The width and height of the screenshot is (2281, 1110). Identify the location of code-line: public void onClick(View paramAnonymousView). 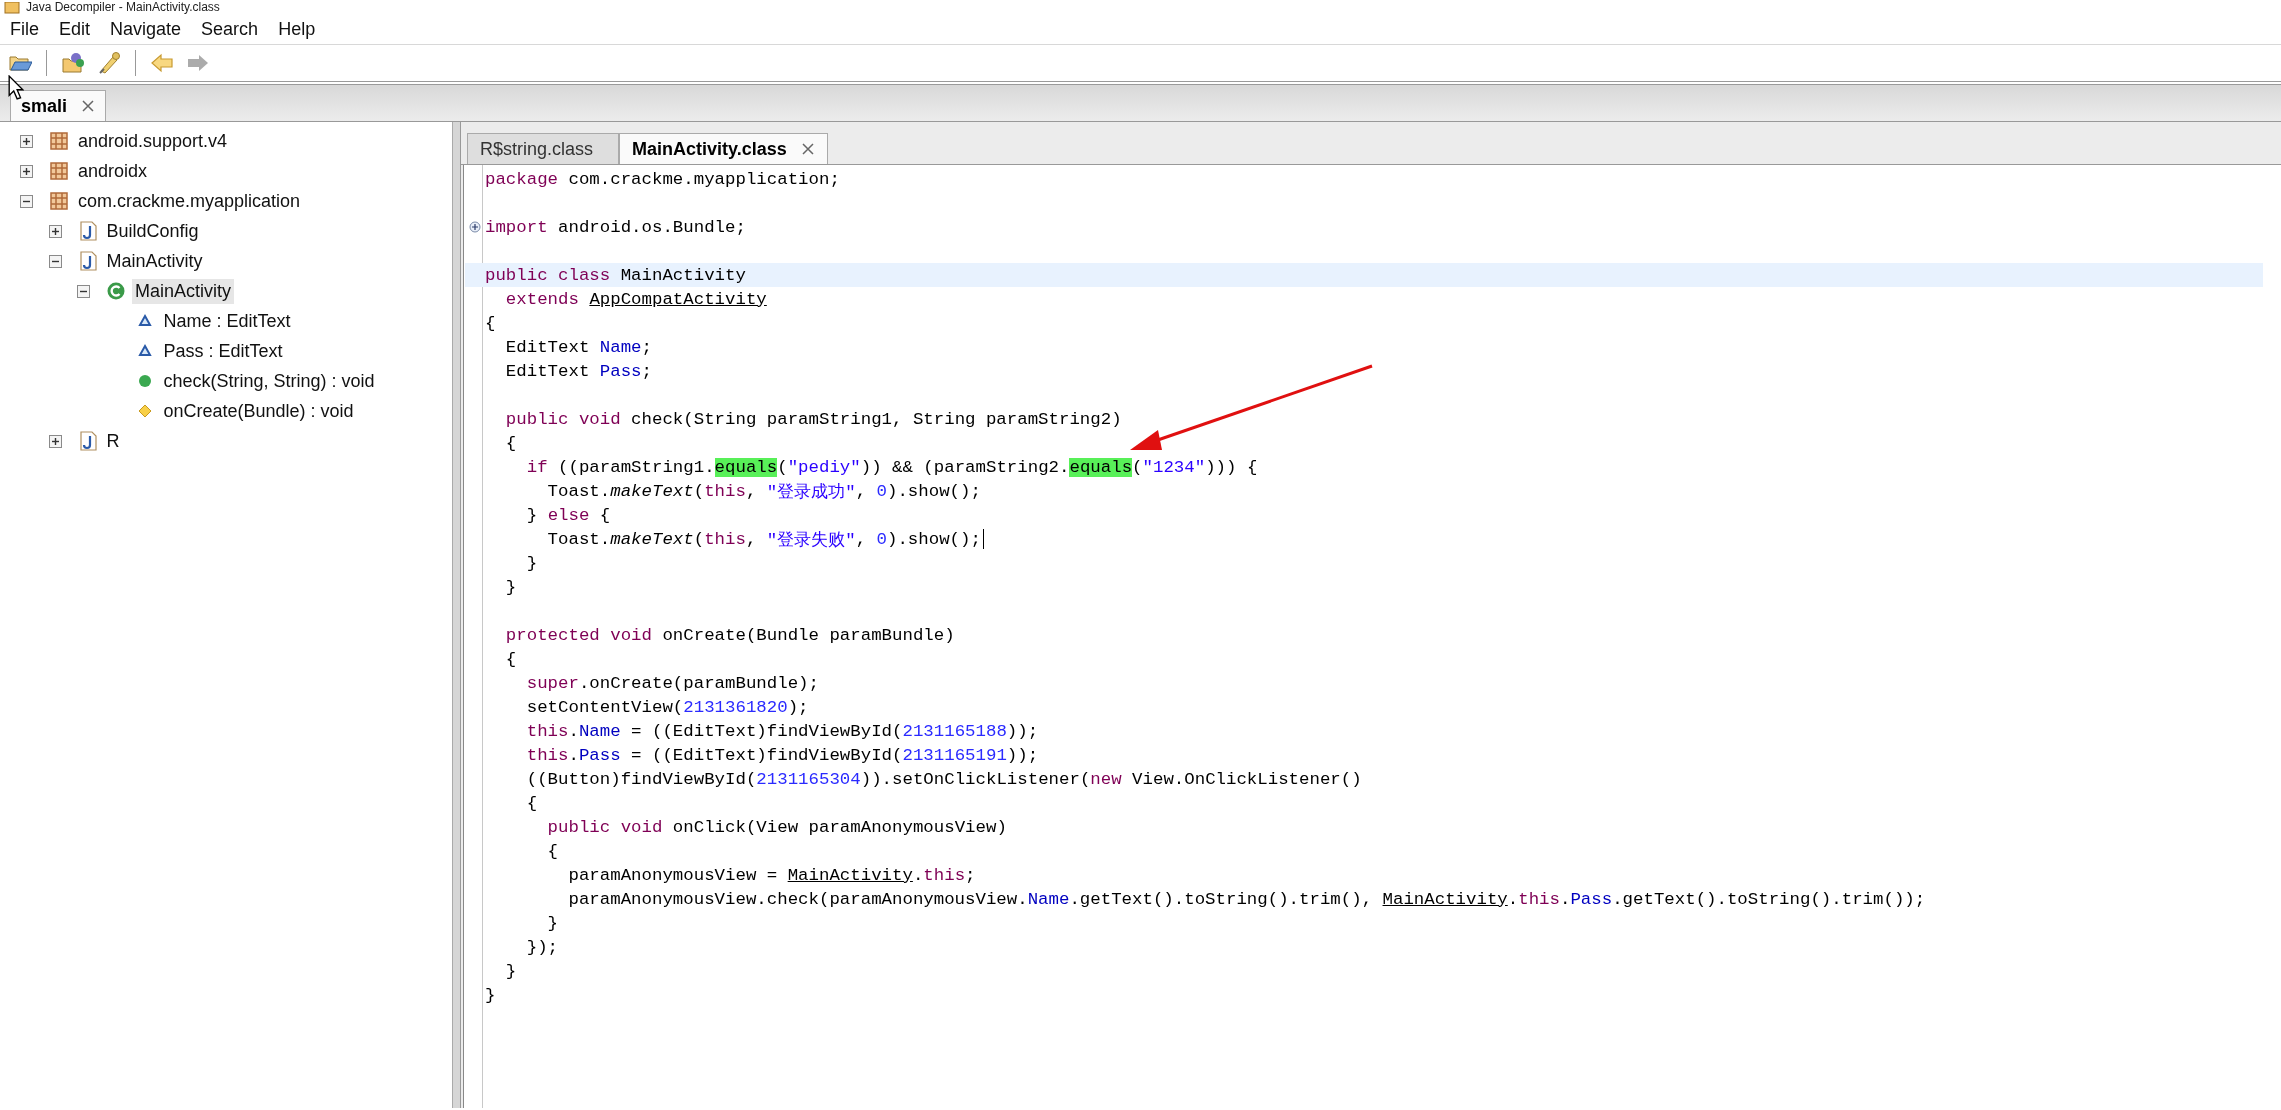
(776, 827).